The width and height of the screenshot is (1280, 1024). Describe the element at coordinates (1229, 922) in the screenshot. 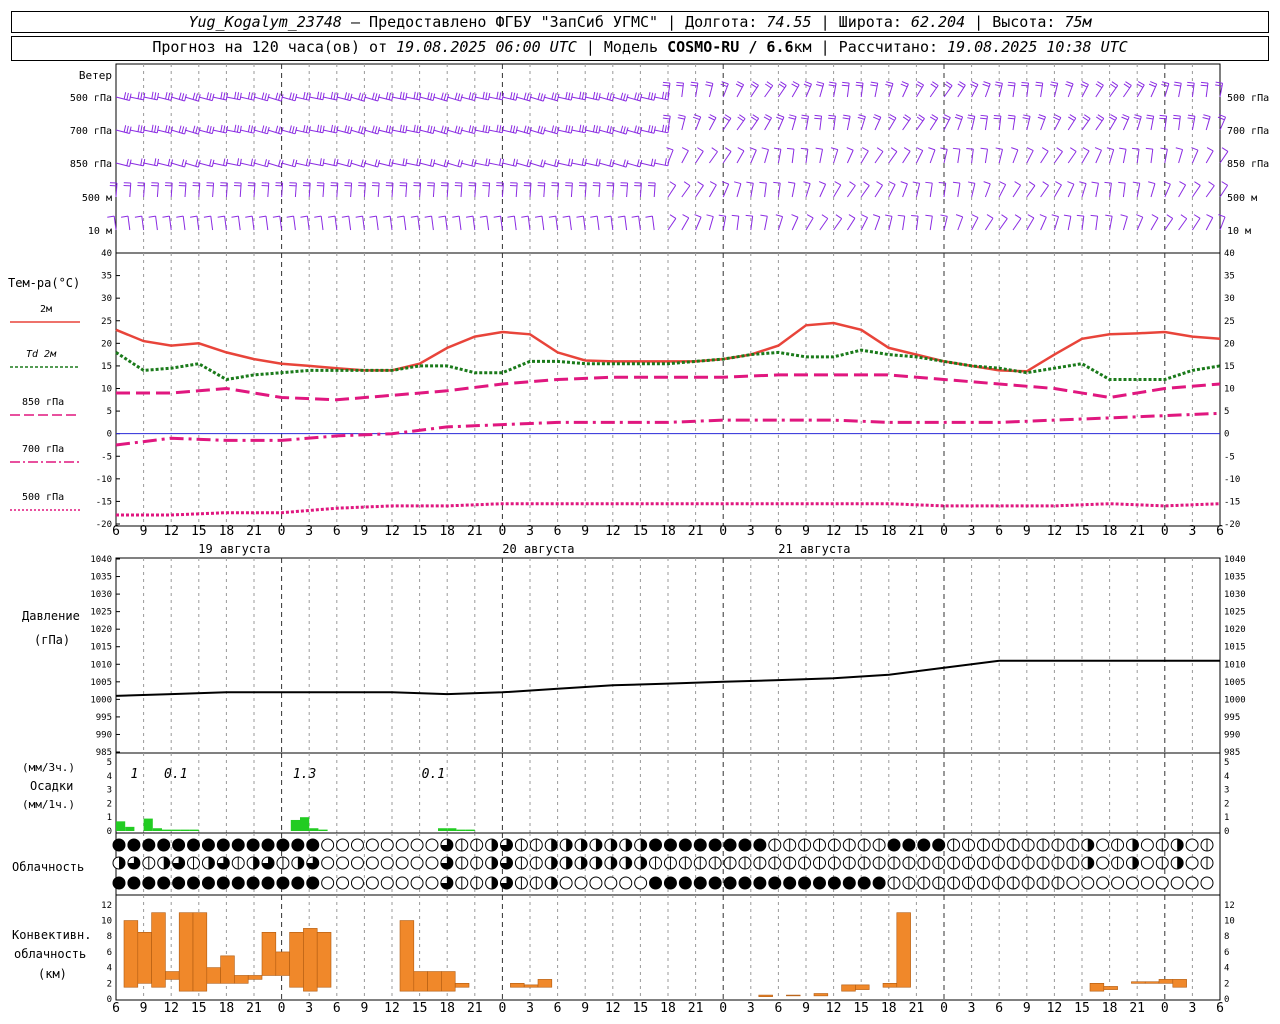

I see `conv-tick-right: 10` at that location.